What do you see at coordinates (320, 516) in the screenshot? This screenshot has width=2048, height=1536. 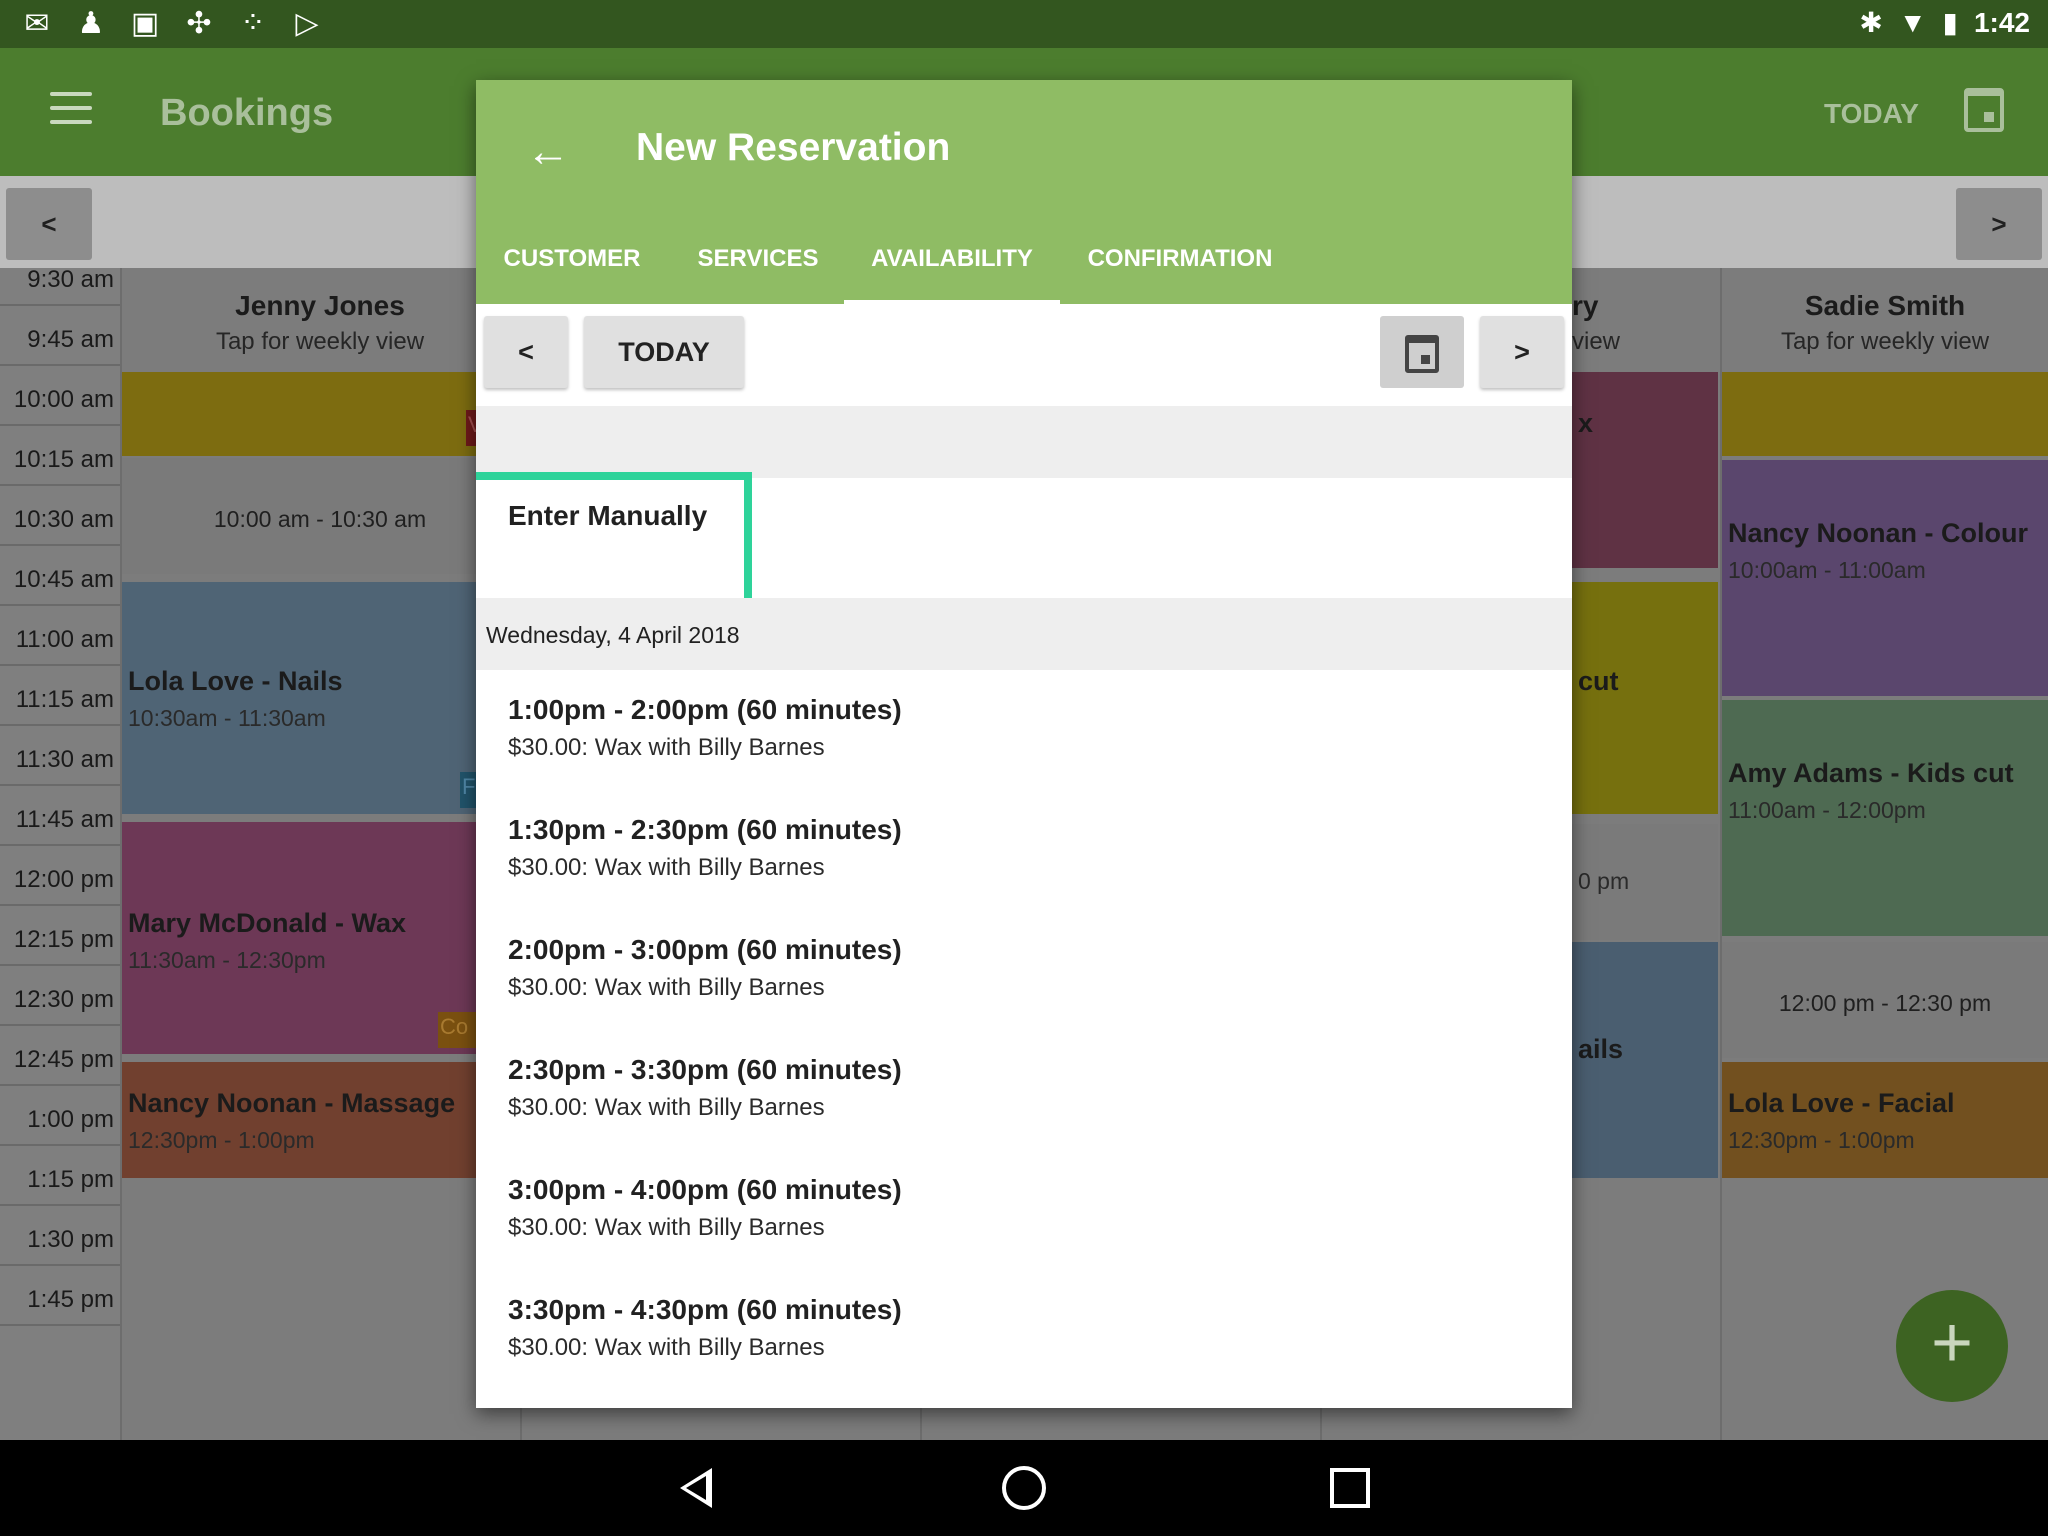 I see `available-slot: 10:00 am - 10:30 am` at bounding box center [320, 516].